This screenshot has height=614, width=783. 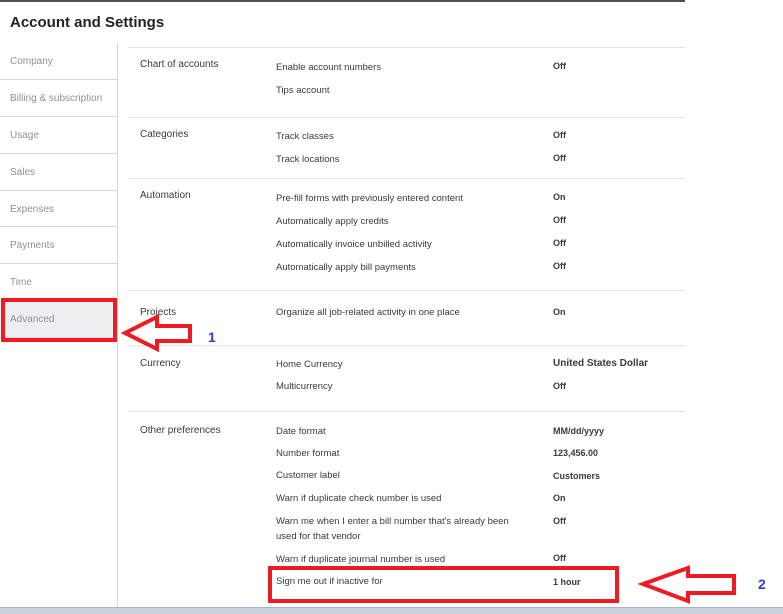 What do you see at coordinates (164, 134) in the screenshot?
I see `section-title: Categories` at bounding box center [164, 134].